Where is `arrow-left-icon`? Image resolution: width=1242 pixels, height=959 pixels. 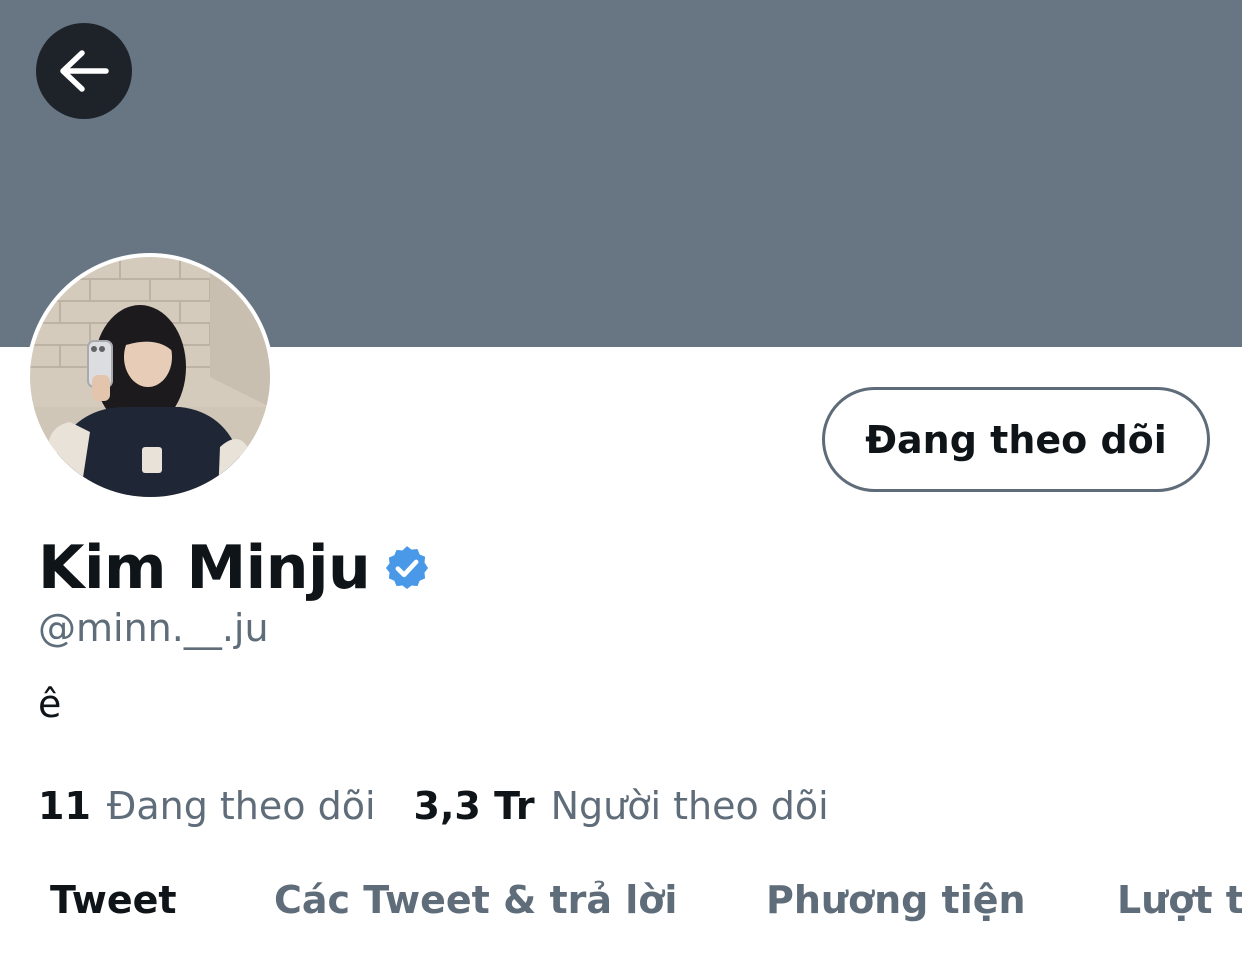
arrow-left-icon is located at coordinates (84, 71).